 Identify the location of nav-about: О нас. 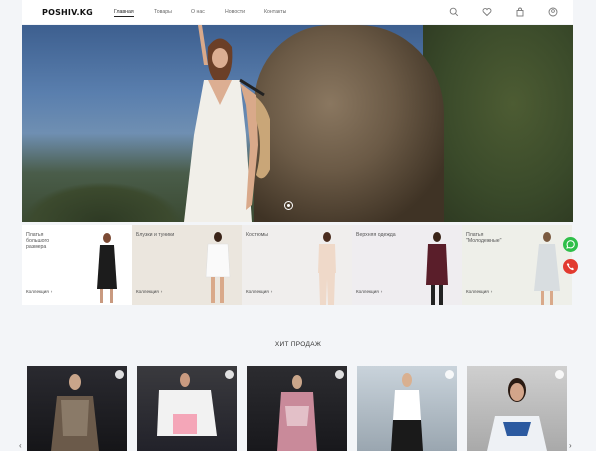
(198, 12).